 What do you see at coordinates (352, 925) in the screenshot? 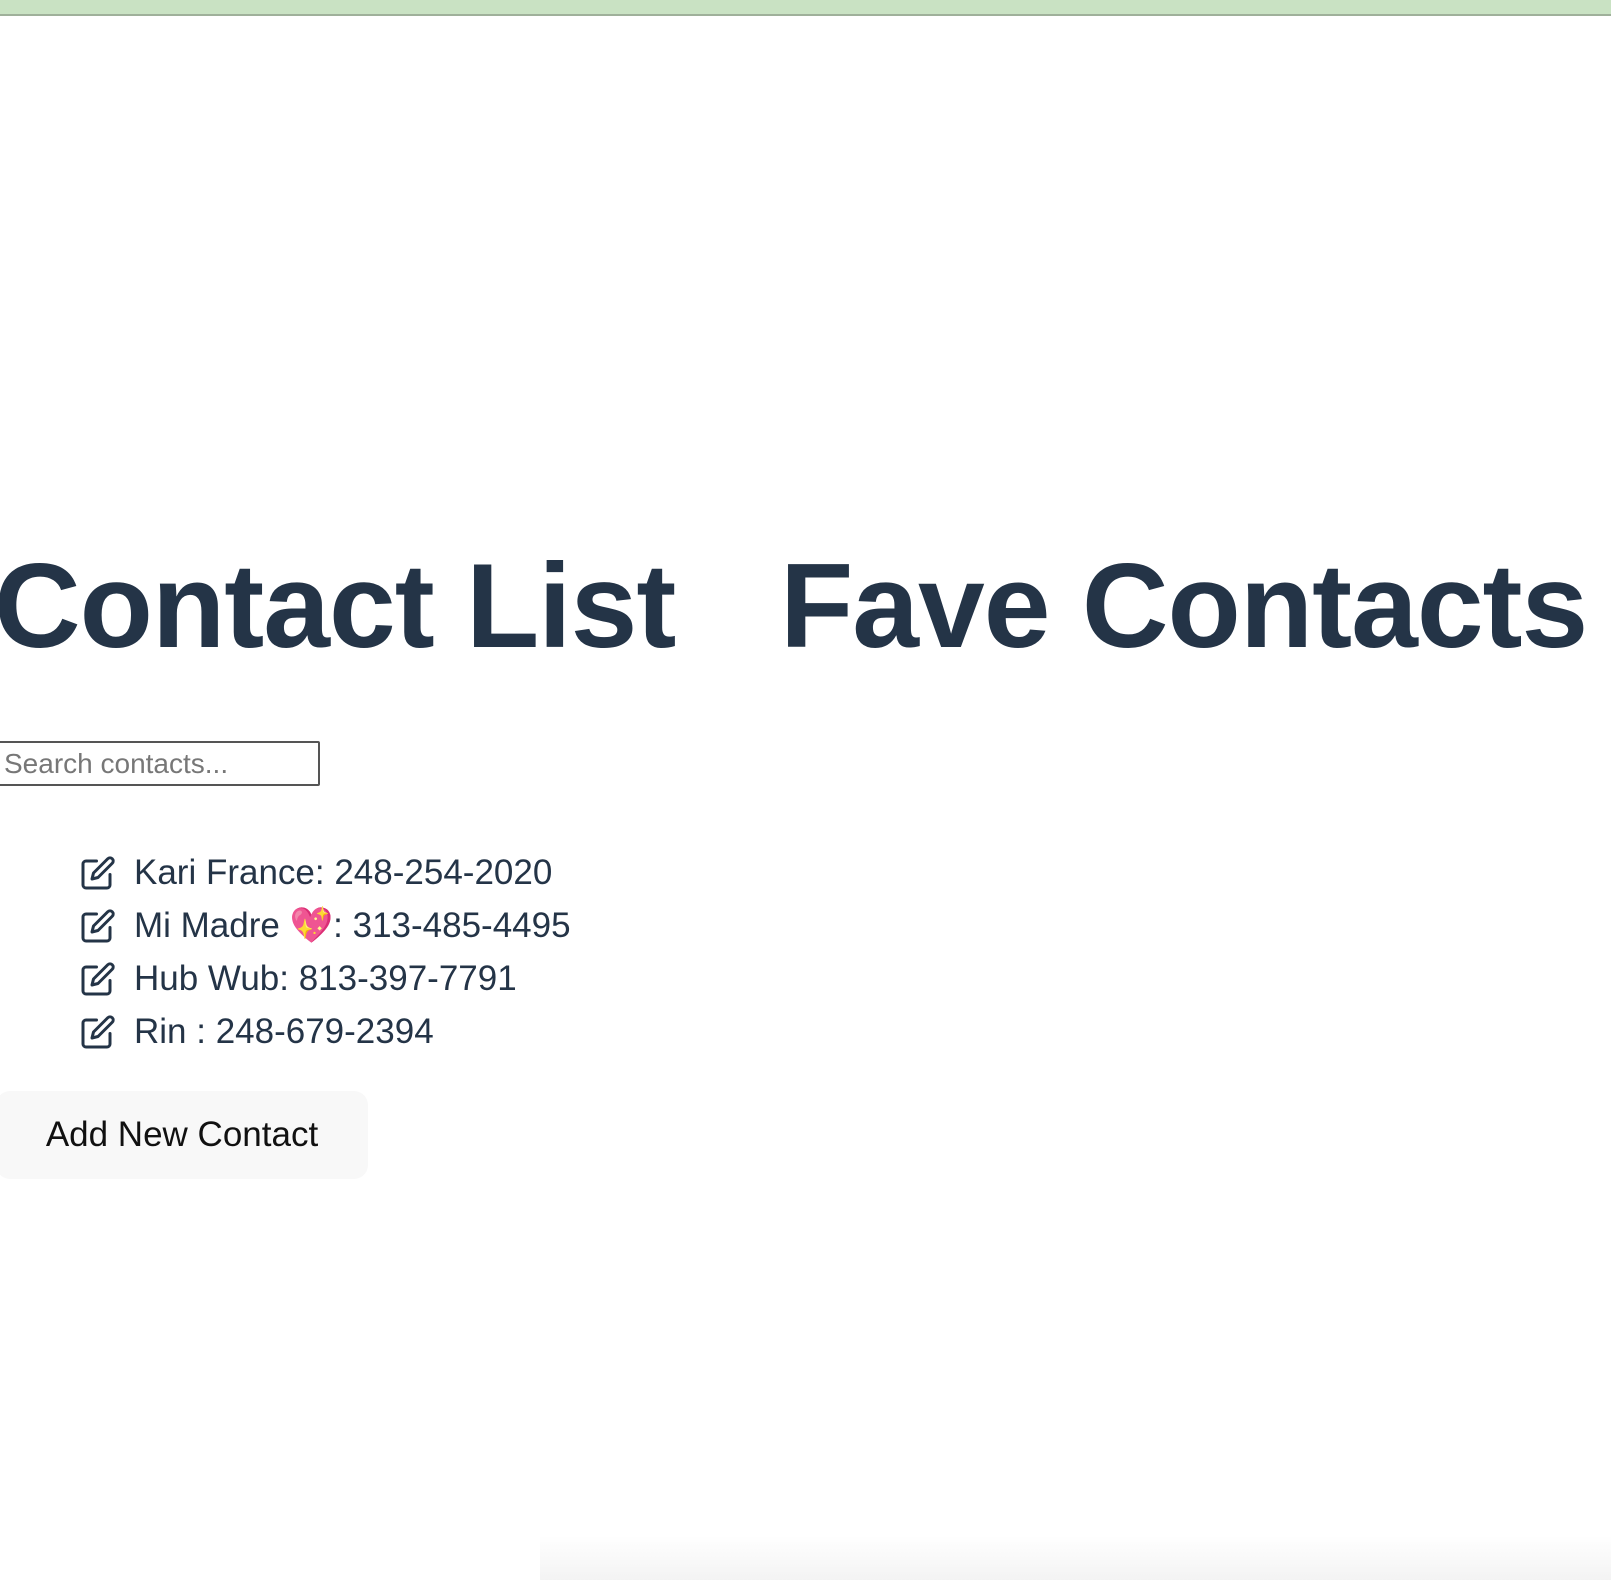
I see `contact-label: Mi Madre 💖: 313-485-4495` at bounding box center [352, 925].